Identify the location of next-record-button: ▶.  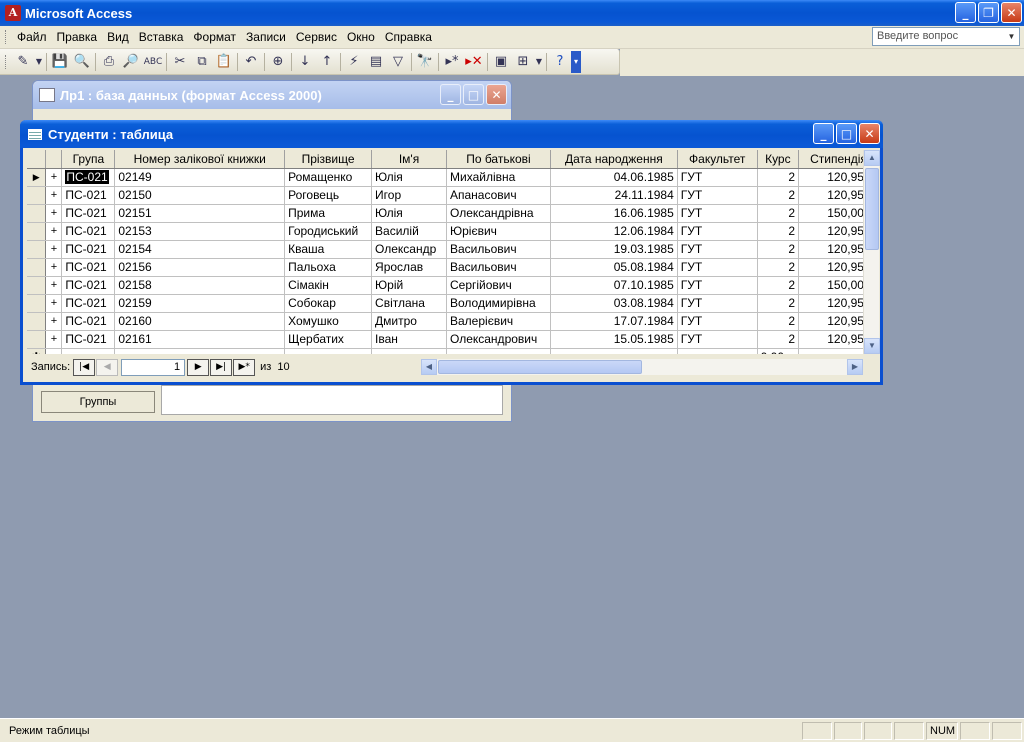
(198, 367).